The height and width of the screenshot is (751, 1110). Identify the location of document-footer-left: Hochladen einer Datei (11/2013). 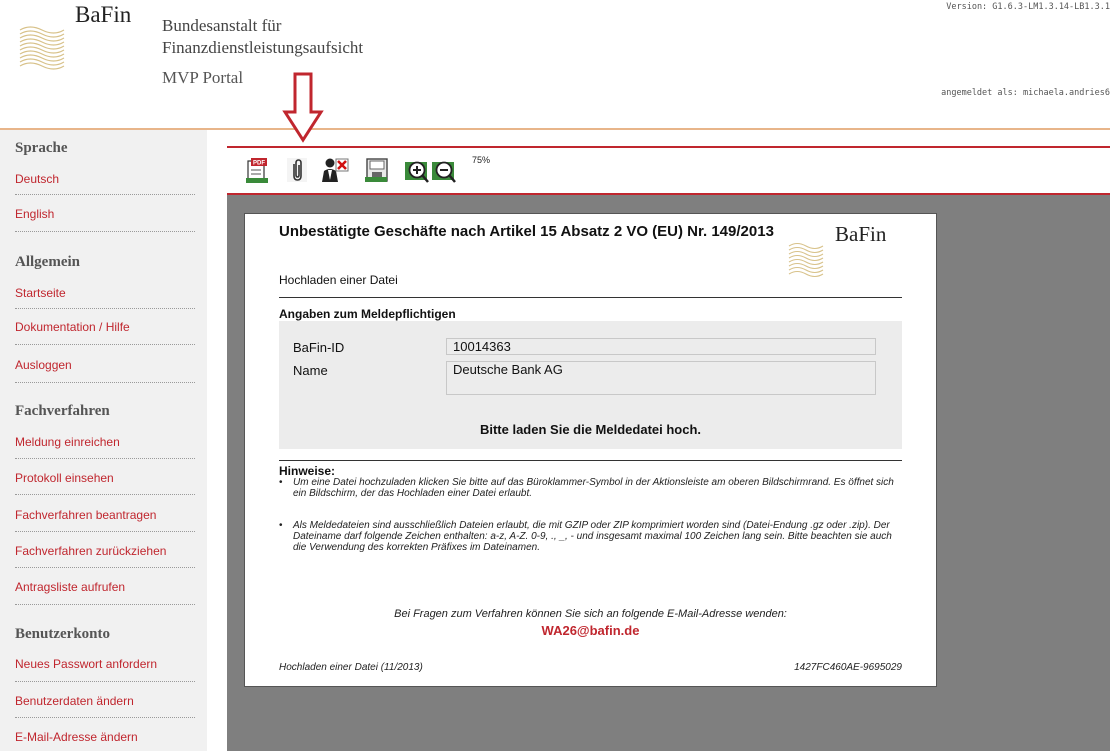
(351, 667).